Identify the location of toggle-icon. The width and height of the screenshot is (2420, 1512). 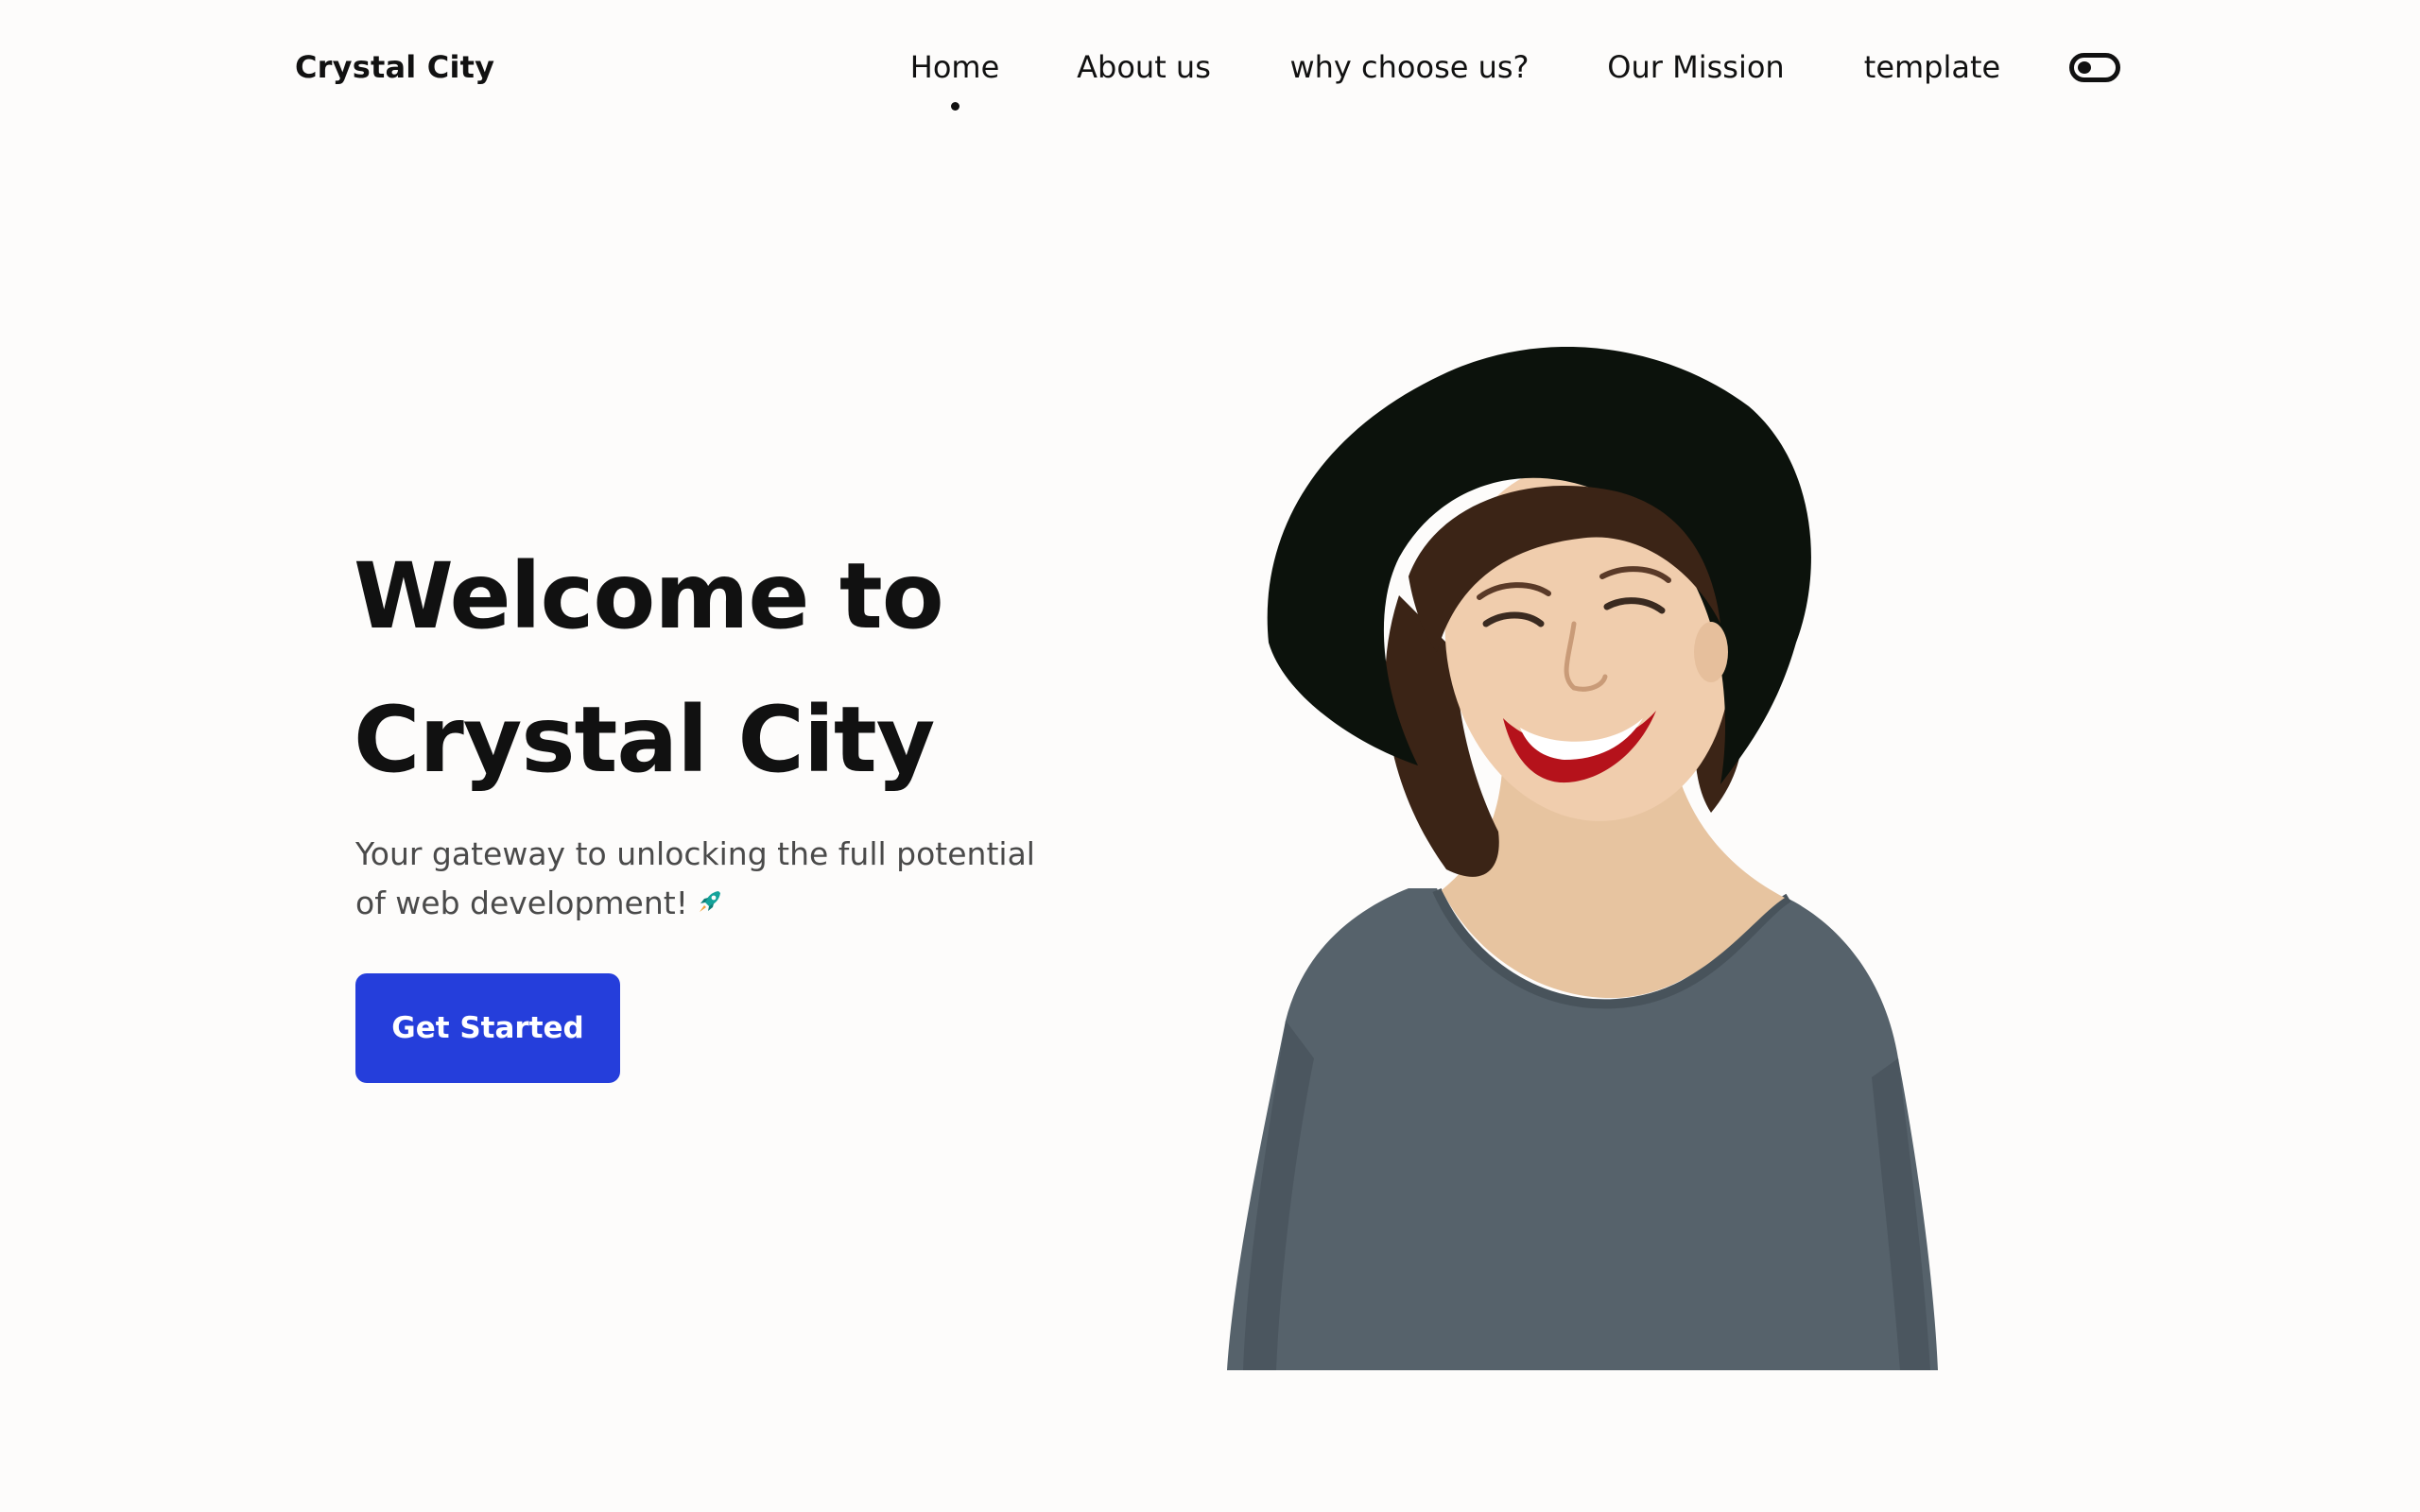
(2084, 67).